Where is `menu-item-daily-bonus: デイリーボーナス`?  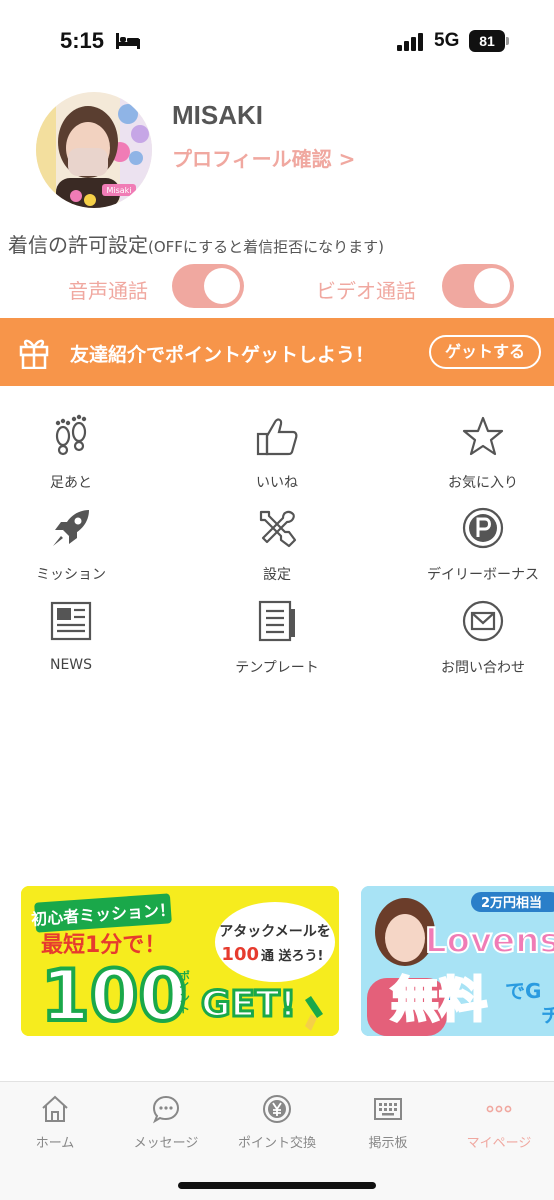 menu-item-daily-bonus: デイリーボーナス is located at coordinates (478, 549).